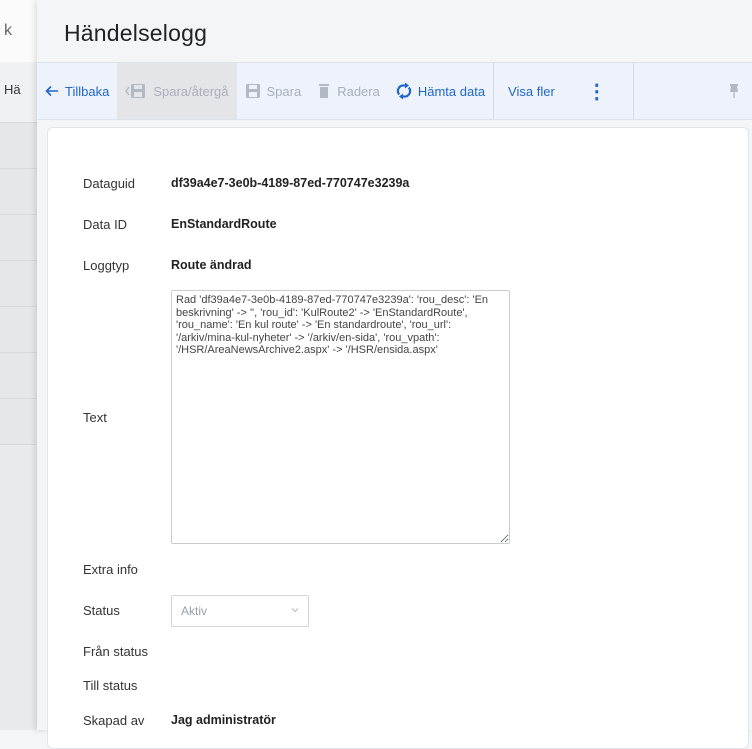 This screenshot has width=752, height=749. Describe the element at coordinates (290, 183) in the screenshot. I see `dataguid-value: df39a4e7-3e0b-4189-87ed-770747e3239a` at that location.